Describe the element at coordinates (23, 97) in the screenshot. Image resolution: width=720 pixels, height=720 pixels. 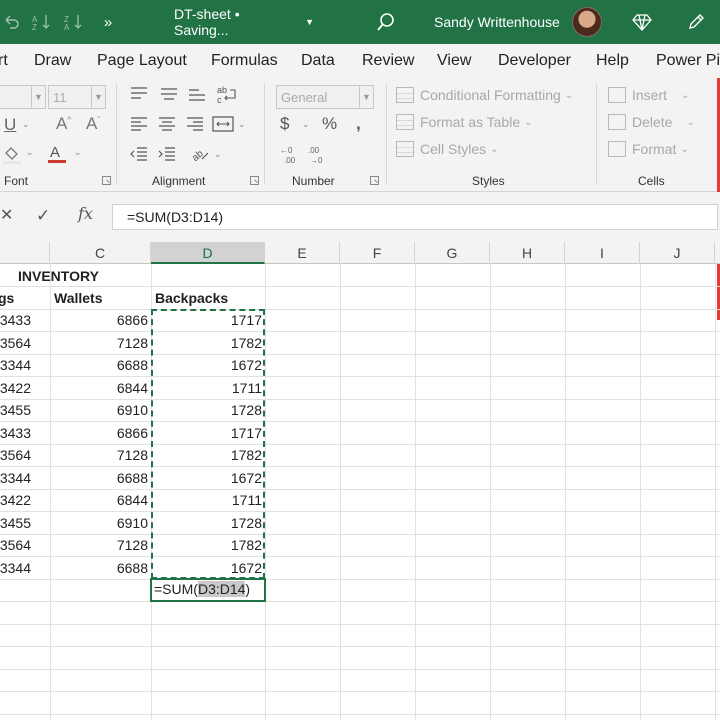
I see `font-name-dropdown: ▼` at that location.